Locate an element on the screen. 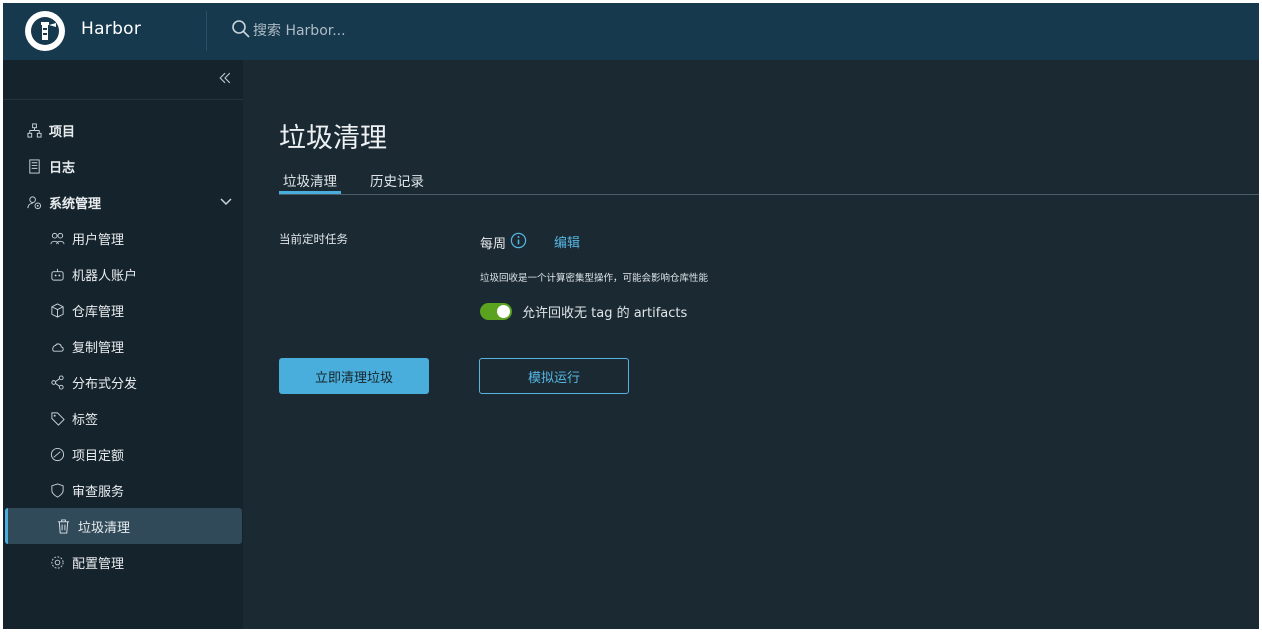  robot-icon is located at coordinates (57, 274).